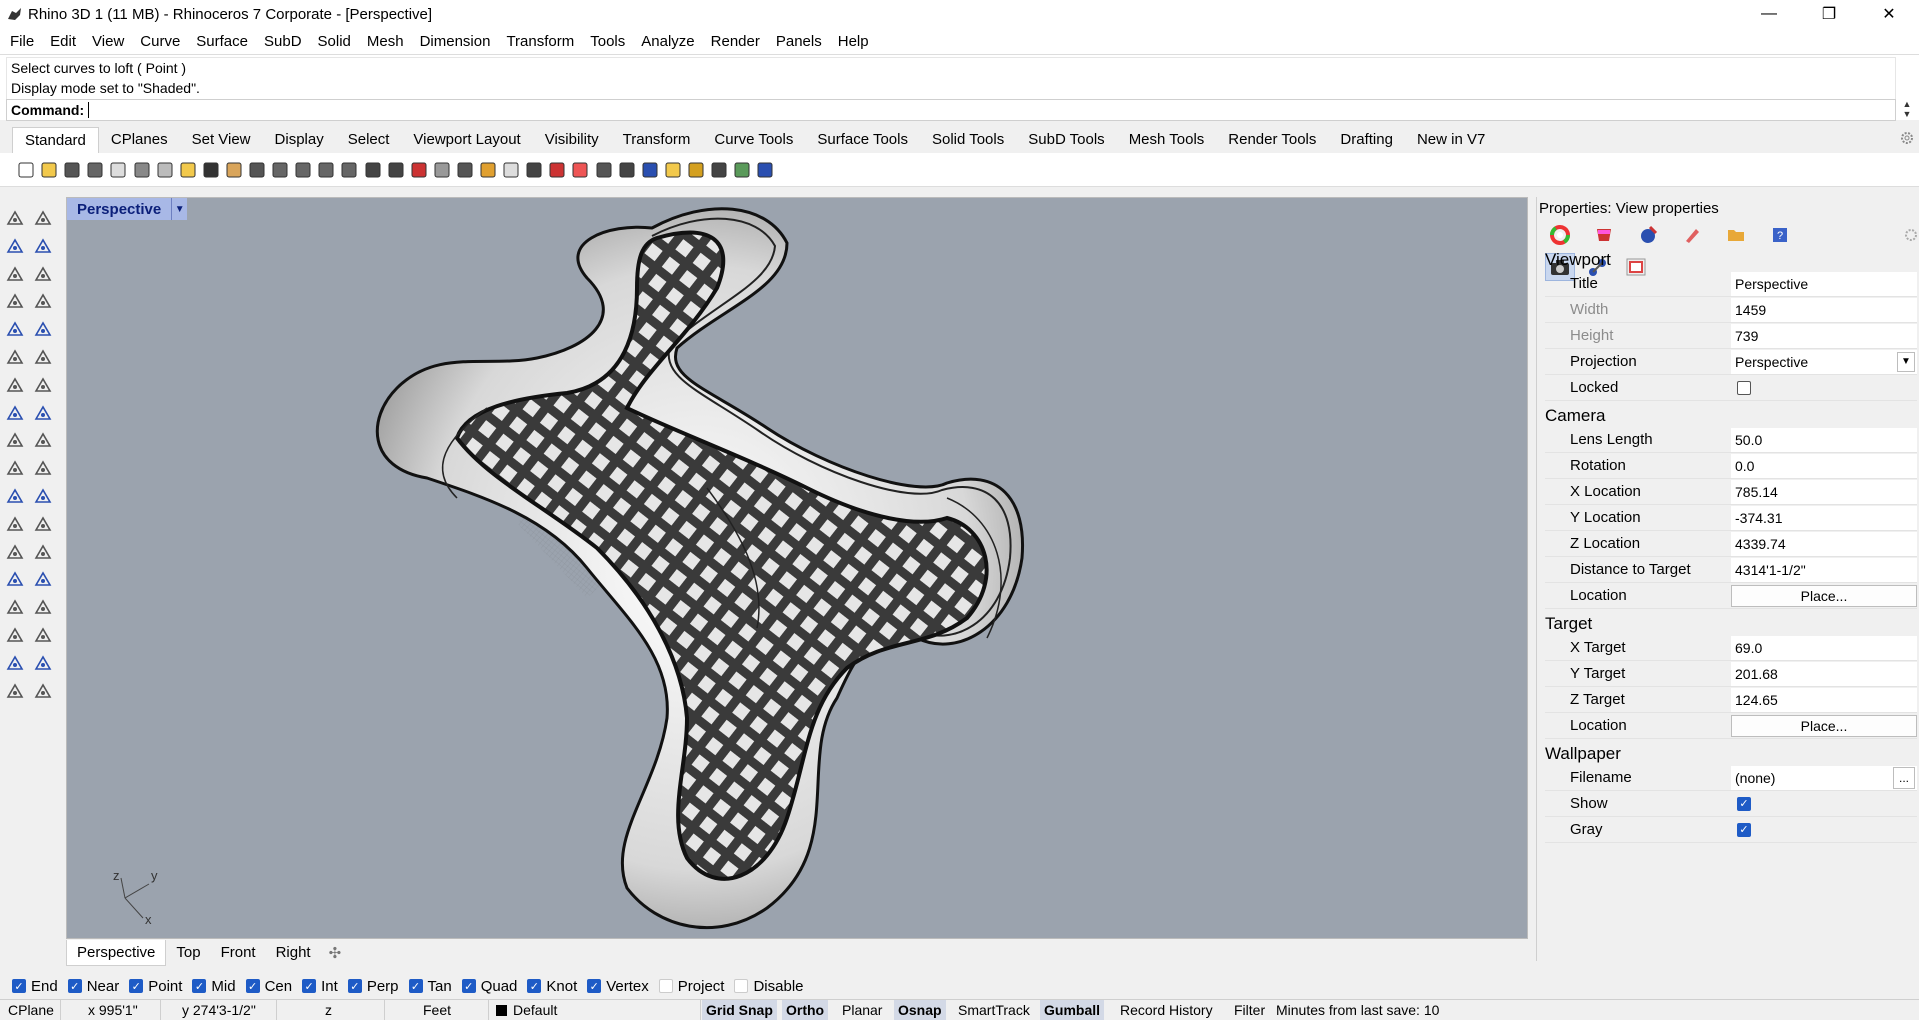  I want to click on osnap-toggle: Osnap, so click(920, 1010).